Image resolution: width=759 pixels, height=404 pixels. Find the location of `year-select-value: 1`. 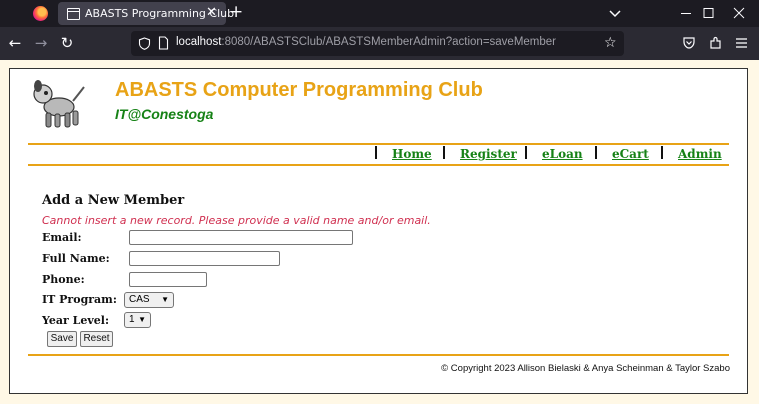

year-select-value: 1 is located at coordinates (132, 319).